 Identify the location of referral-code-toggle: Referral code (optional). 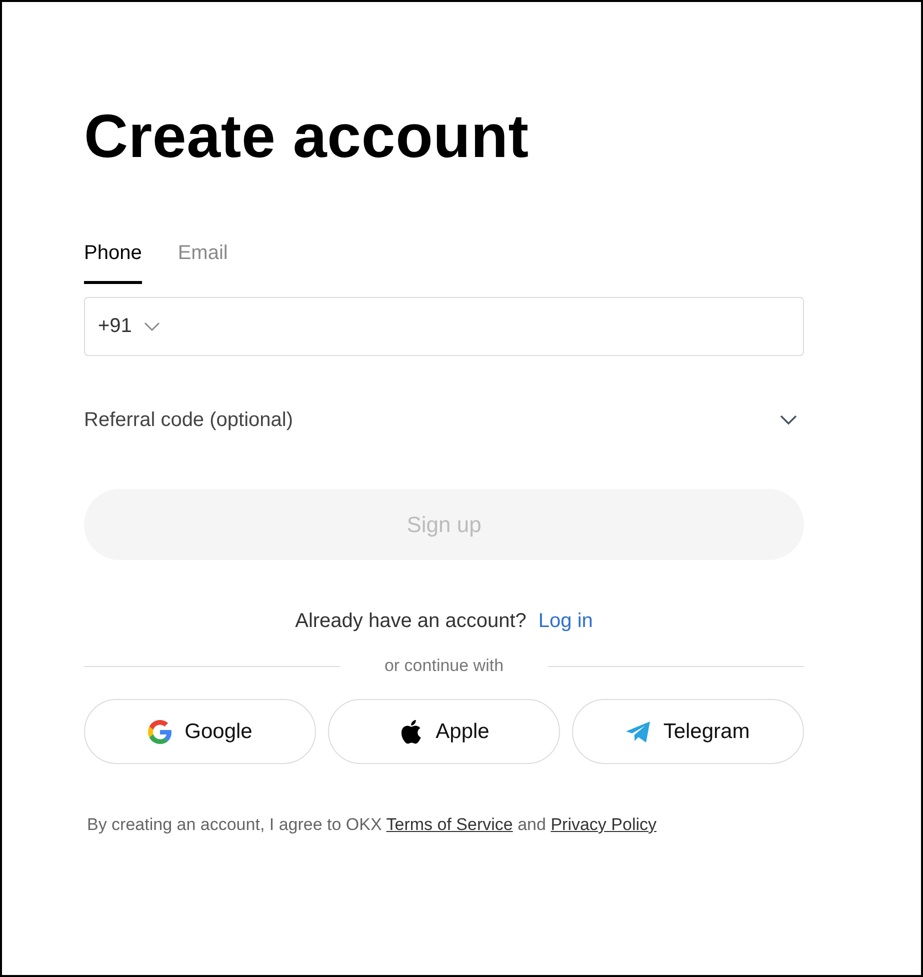
(444, 420).